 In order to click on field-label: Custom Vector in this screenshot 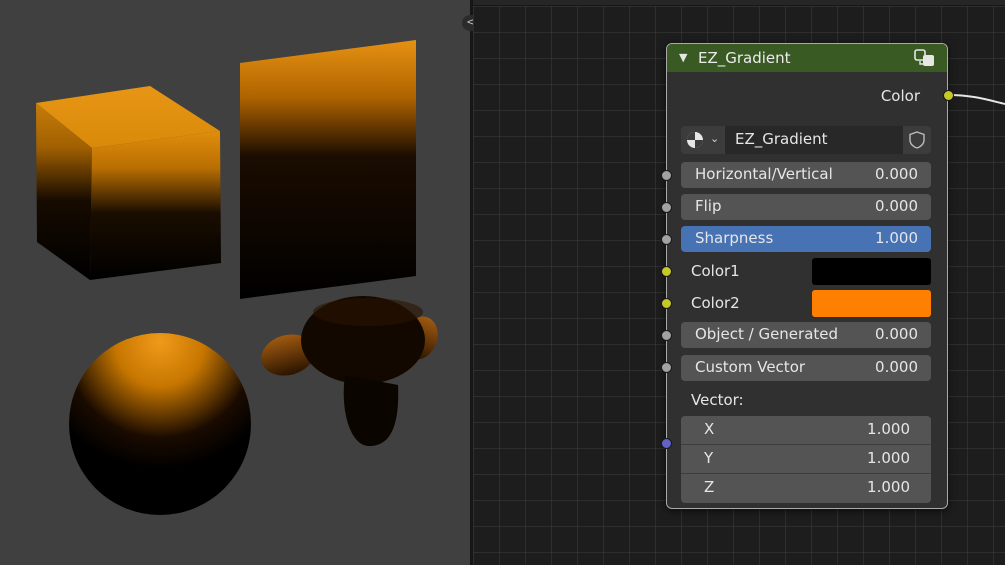, I will do `click(750, 367)`.